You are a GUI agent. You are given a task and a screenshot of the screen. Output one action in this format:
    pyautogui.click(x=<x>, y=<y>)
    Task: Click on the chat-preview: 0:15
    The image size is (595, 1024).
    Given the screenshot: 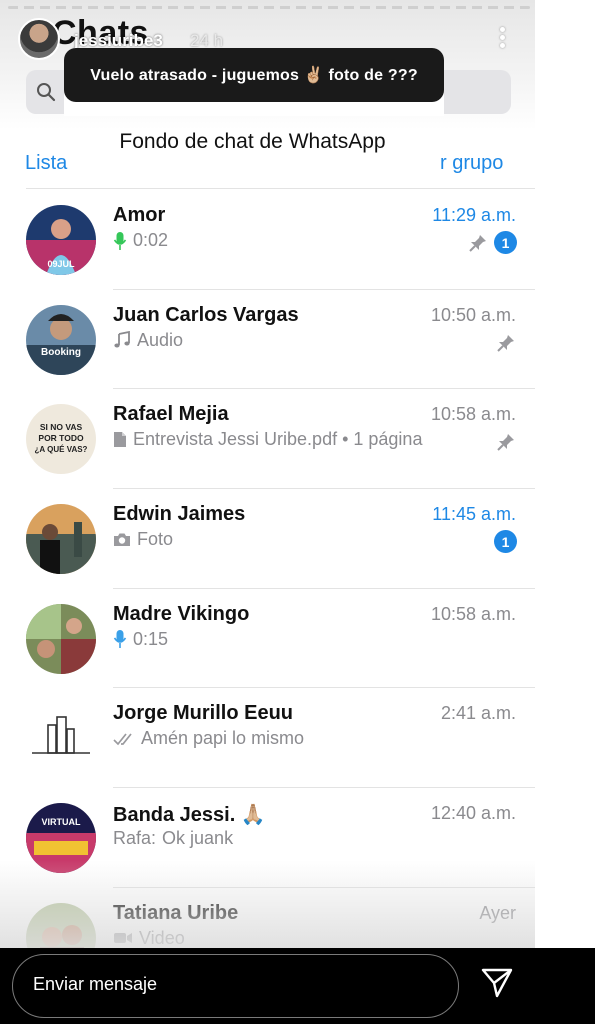 What is the action you would take?
    pyautogui.click(x=140, y=639)
    